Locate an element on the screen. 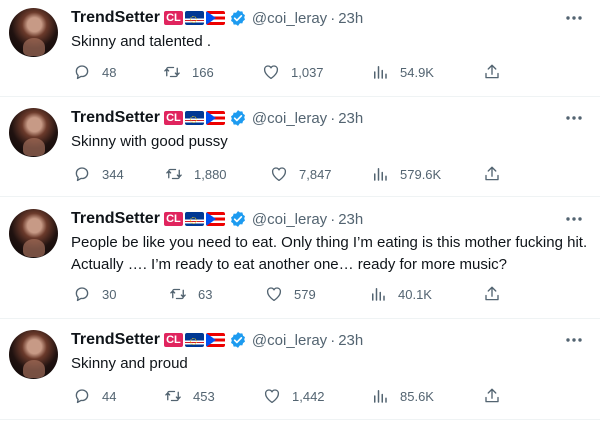  reply-count: 30 is located at coordinates (109, 294).